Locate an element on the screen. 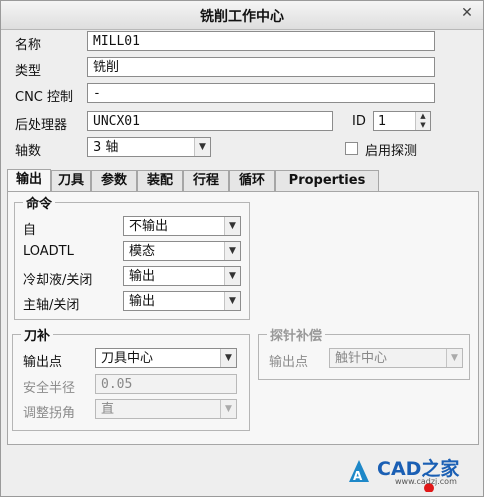 The height and width of the screenshot is (497, 484). title-bar: 铣削工作中心 ✕ is located at coordinates (242, 15).